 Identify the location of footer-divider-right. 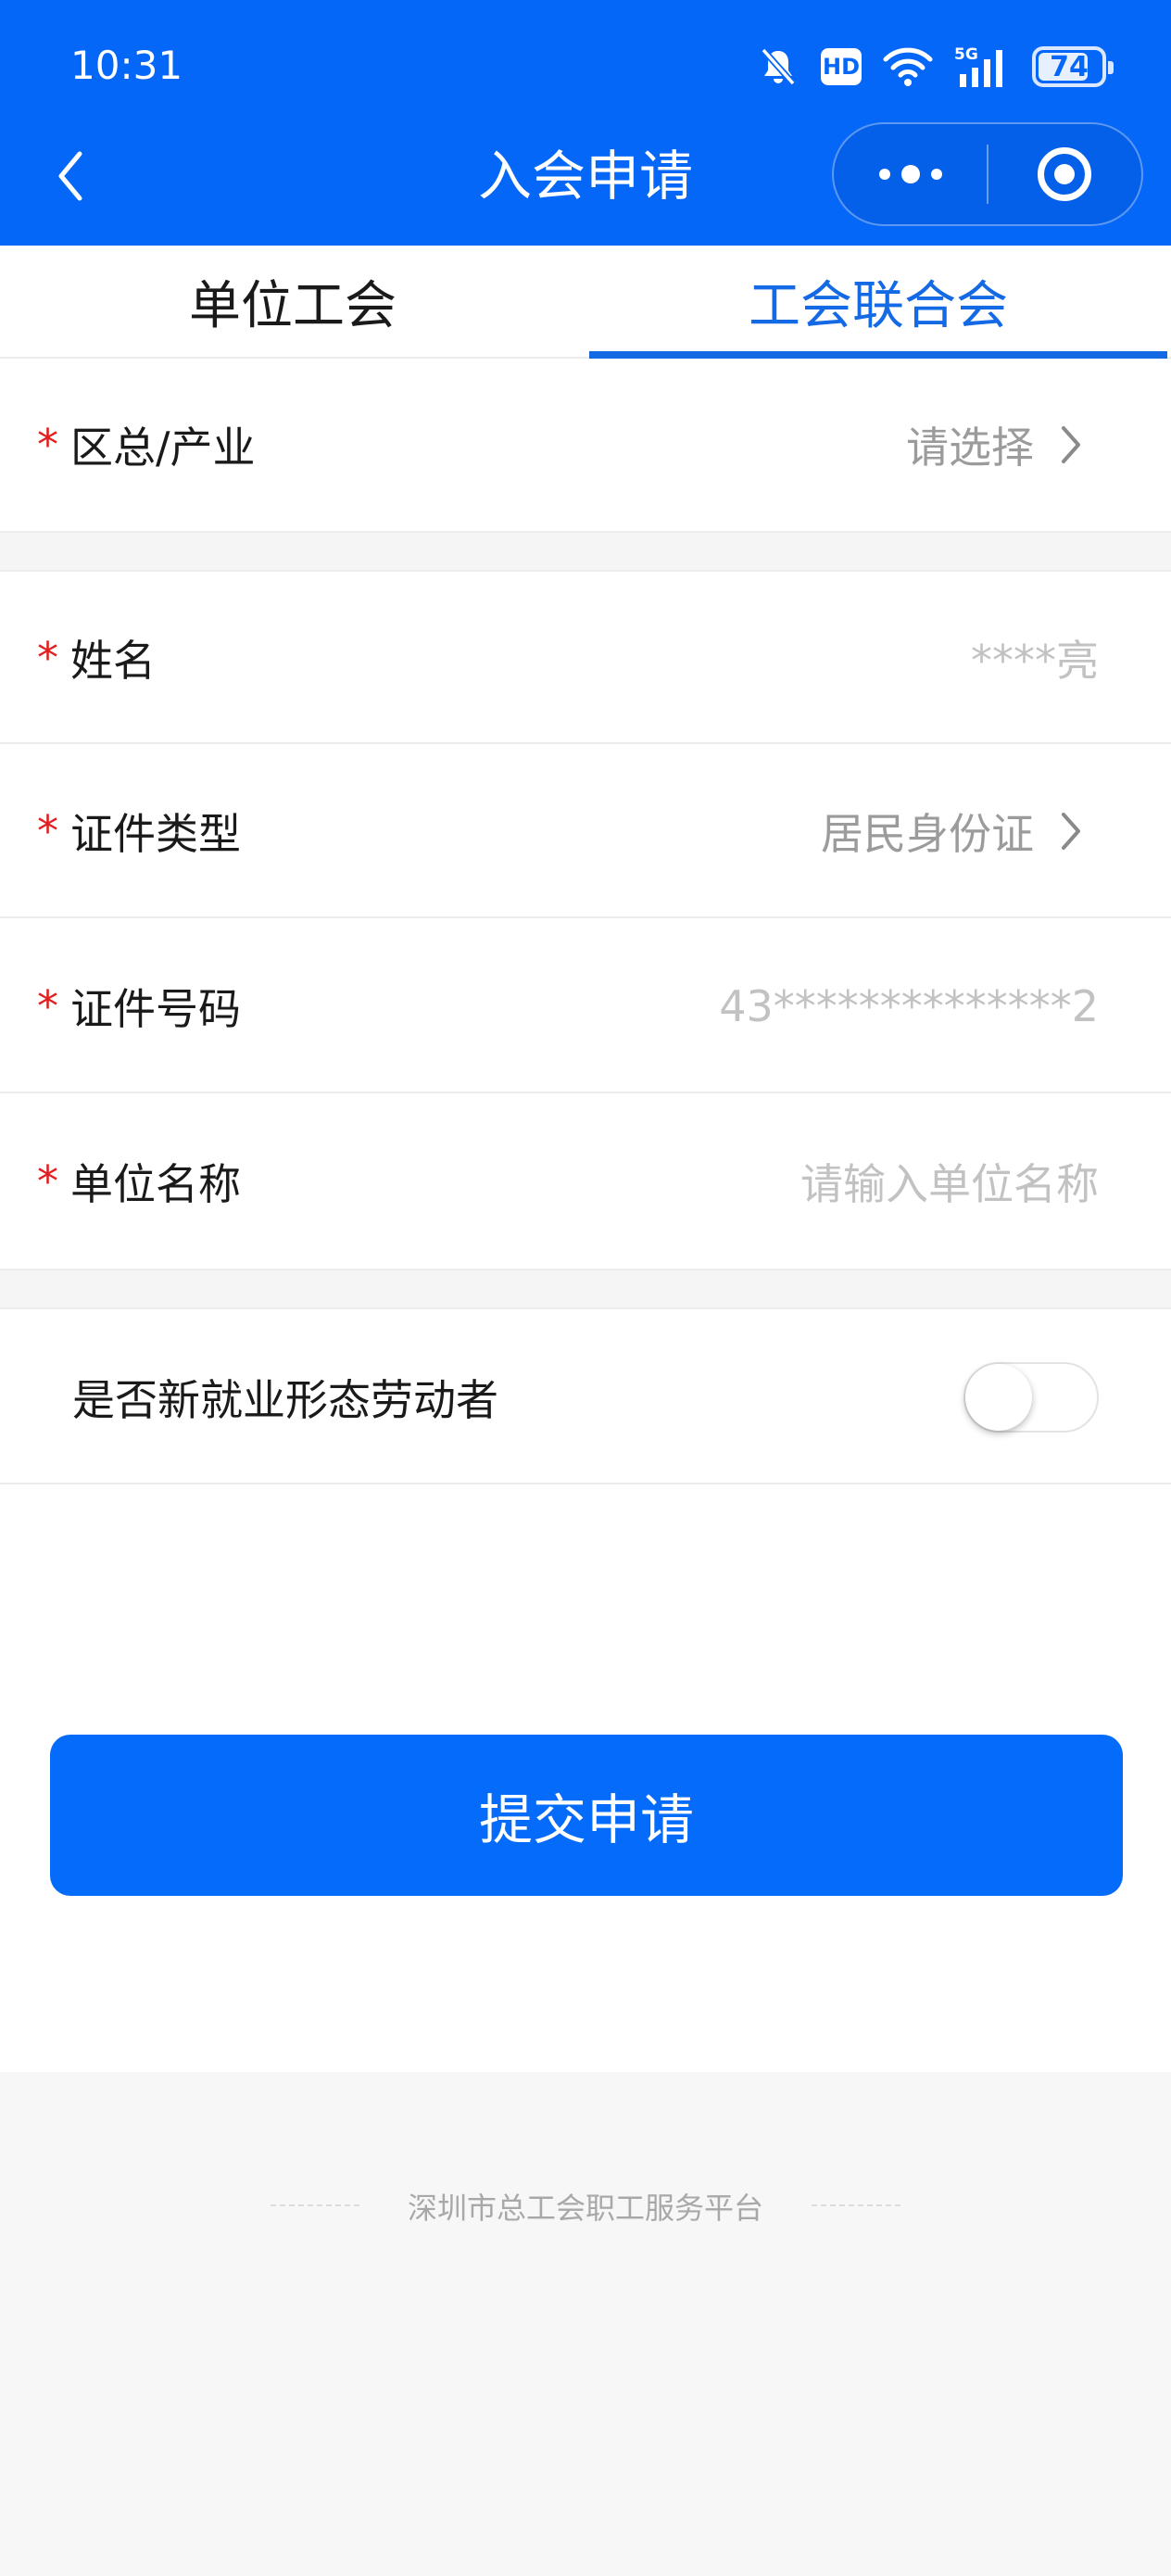
(856, 2205).